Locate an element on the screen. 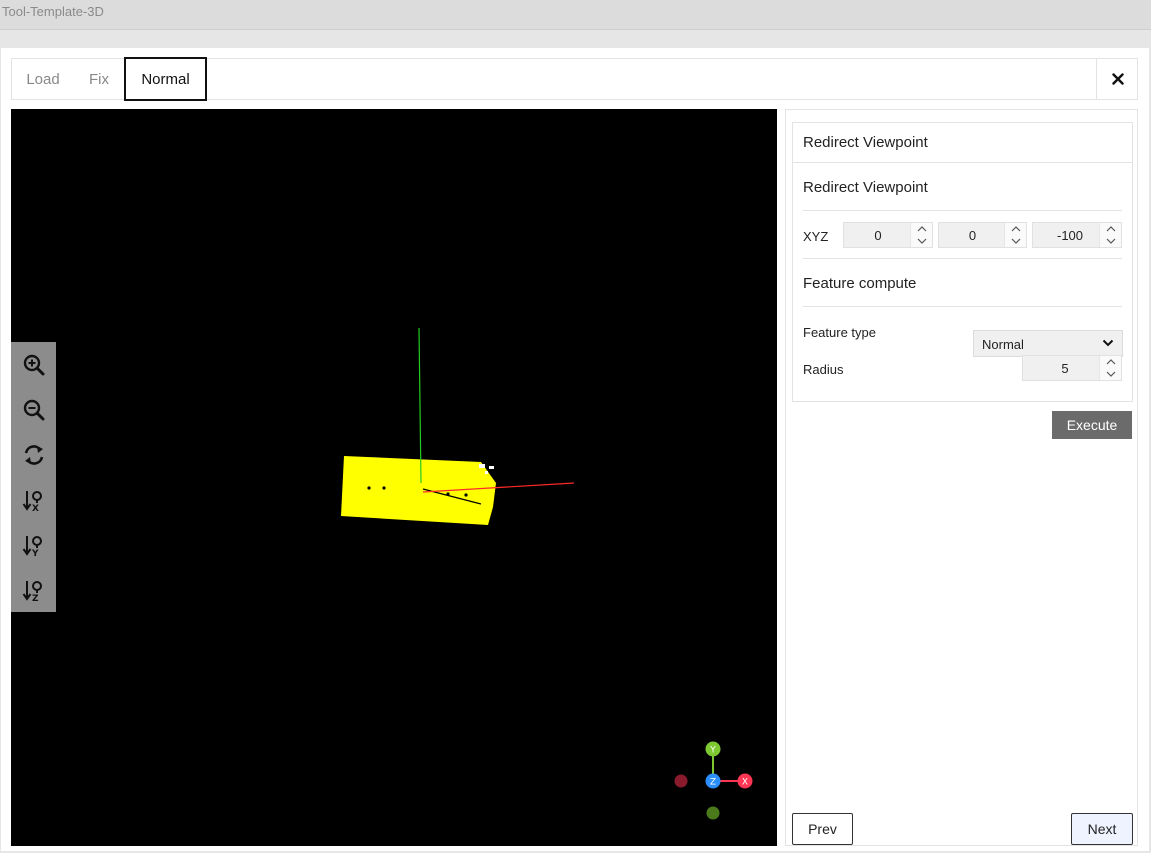 The image size is (1151, 853). zoom-out-button is located at coordinates (33, 409).